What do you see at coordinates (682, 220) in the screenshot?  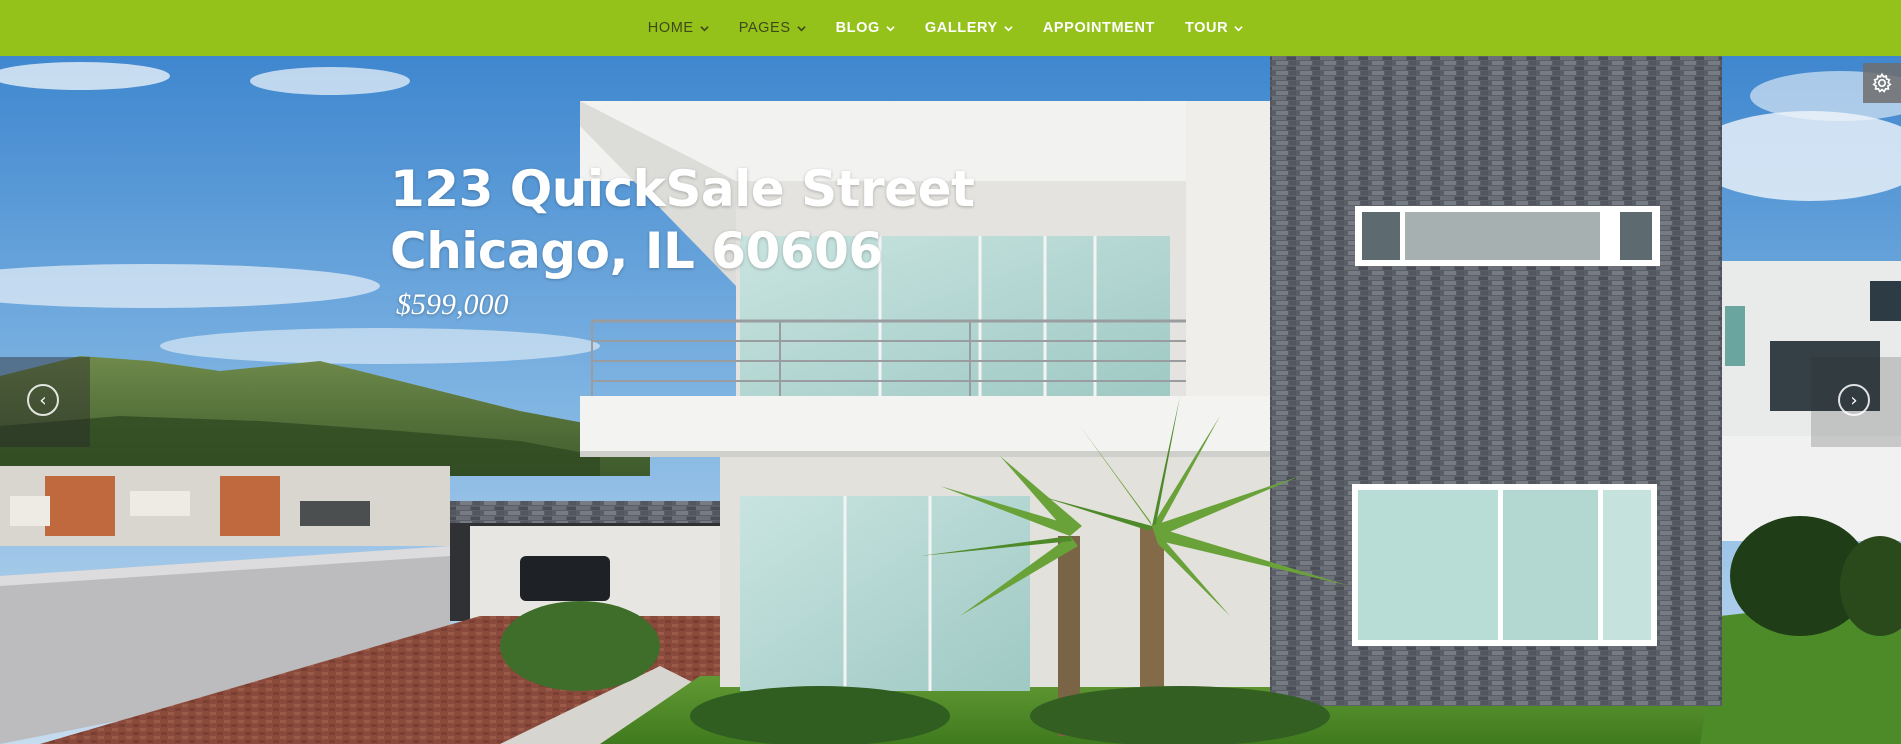 I see `property-address: 123 QuickSale Street Chicago, IL 60606` at bounding box center [682, 220].